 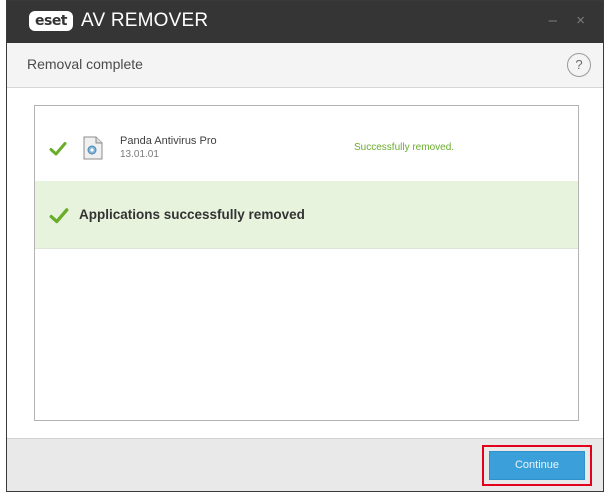 What do you see at coordinates (305, 22) in the screenshot?
I see `title-bar: eset AV REMOVER – ×` at bounding box center [305, 22].